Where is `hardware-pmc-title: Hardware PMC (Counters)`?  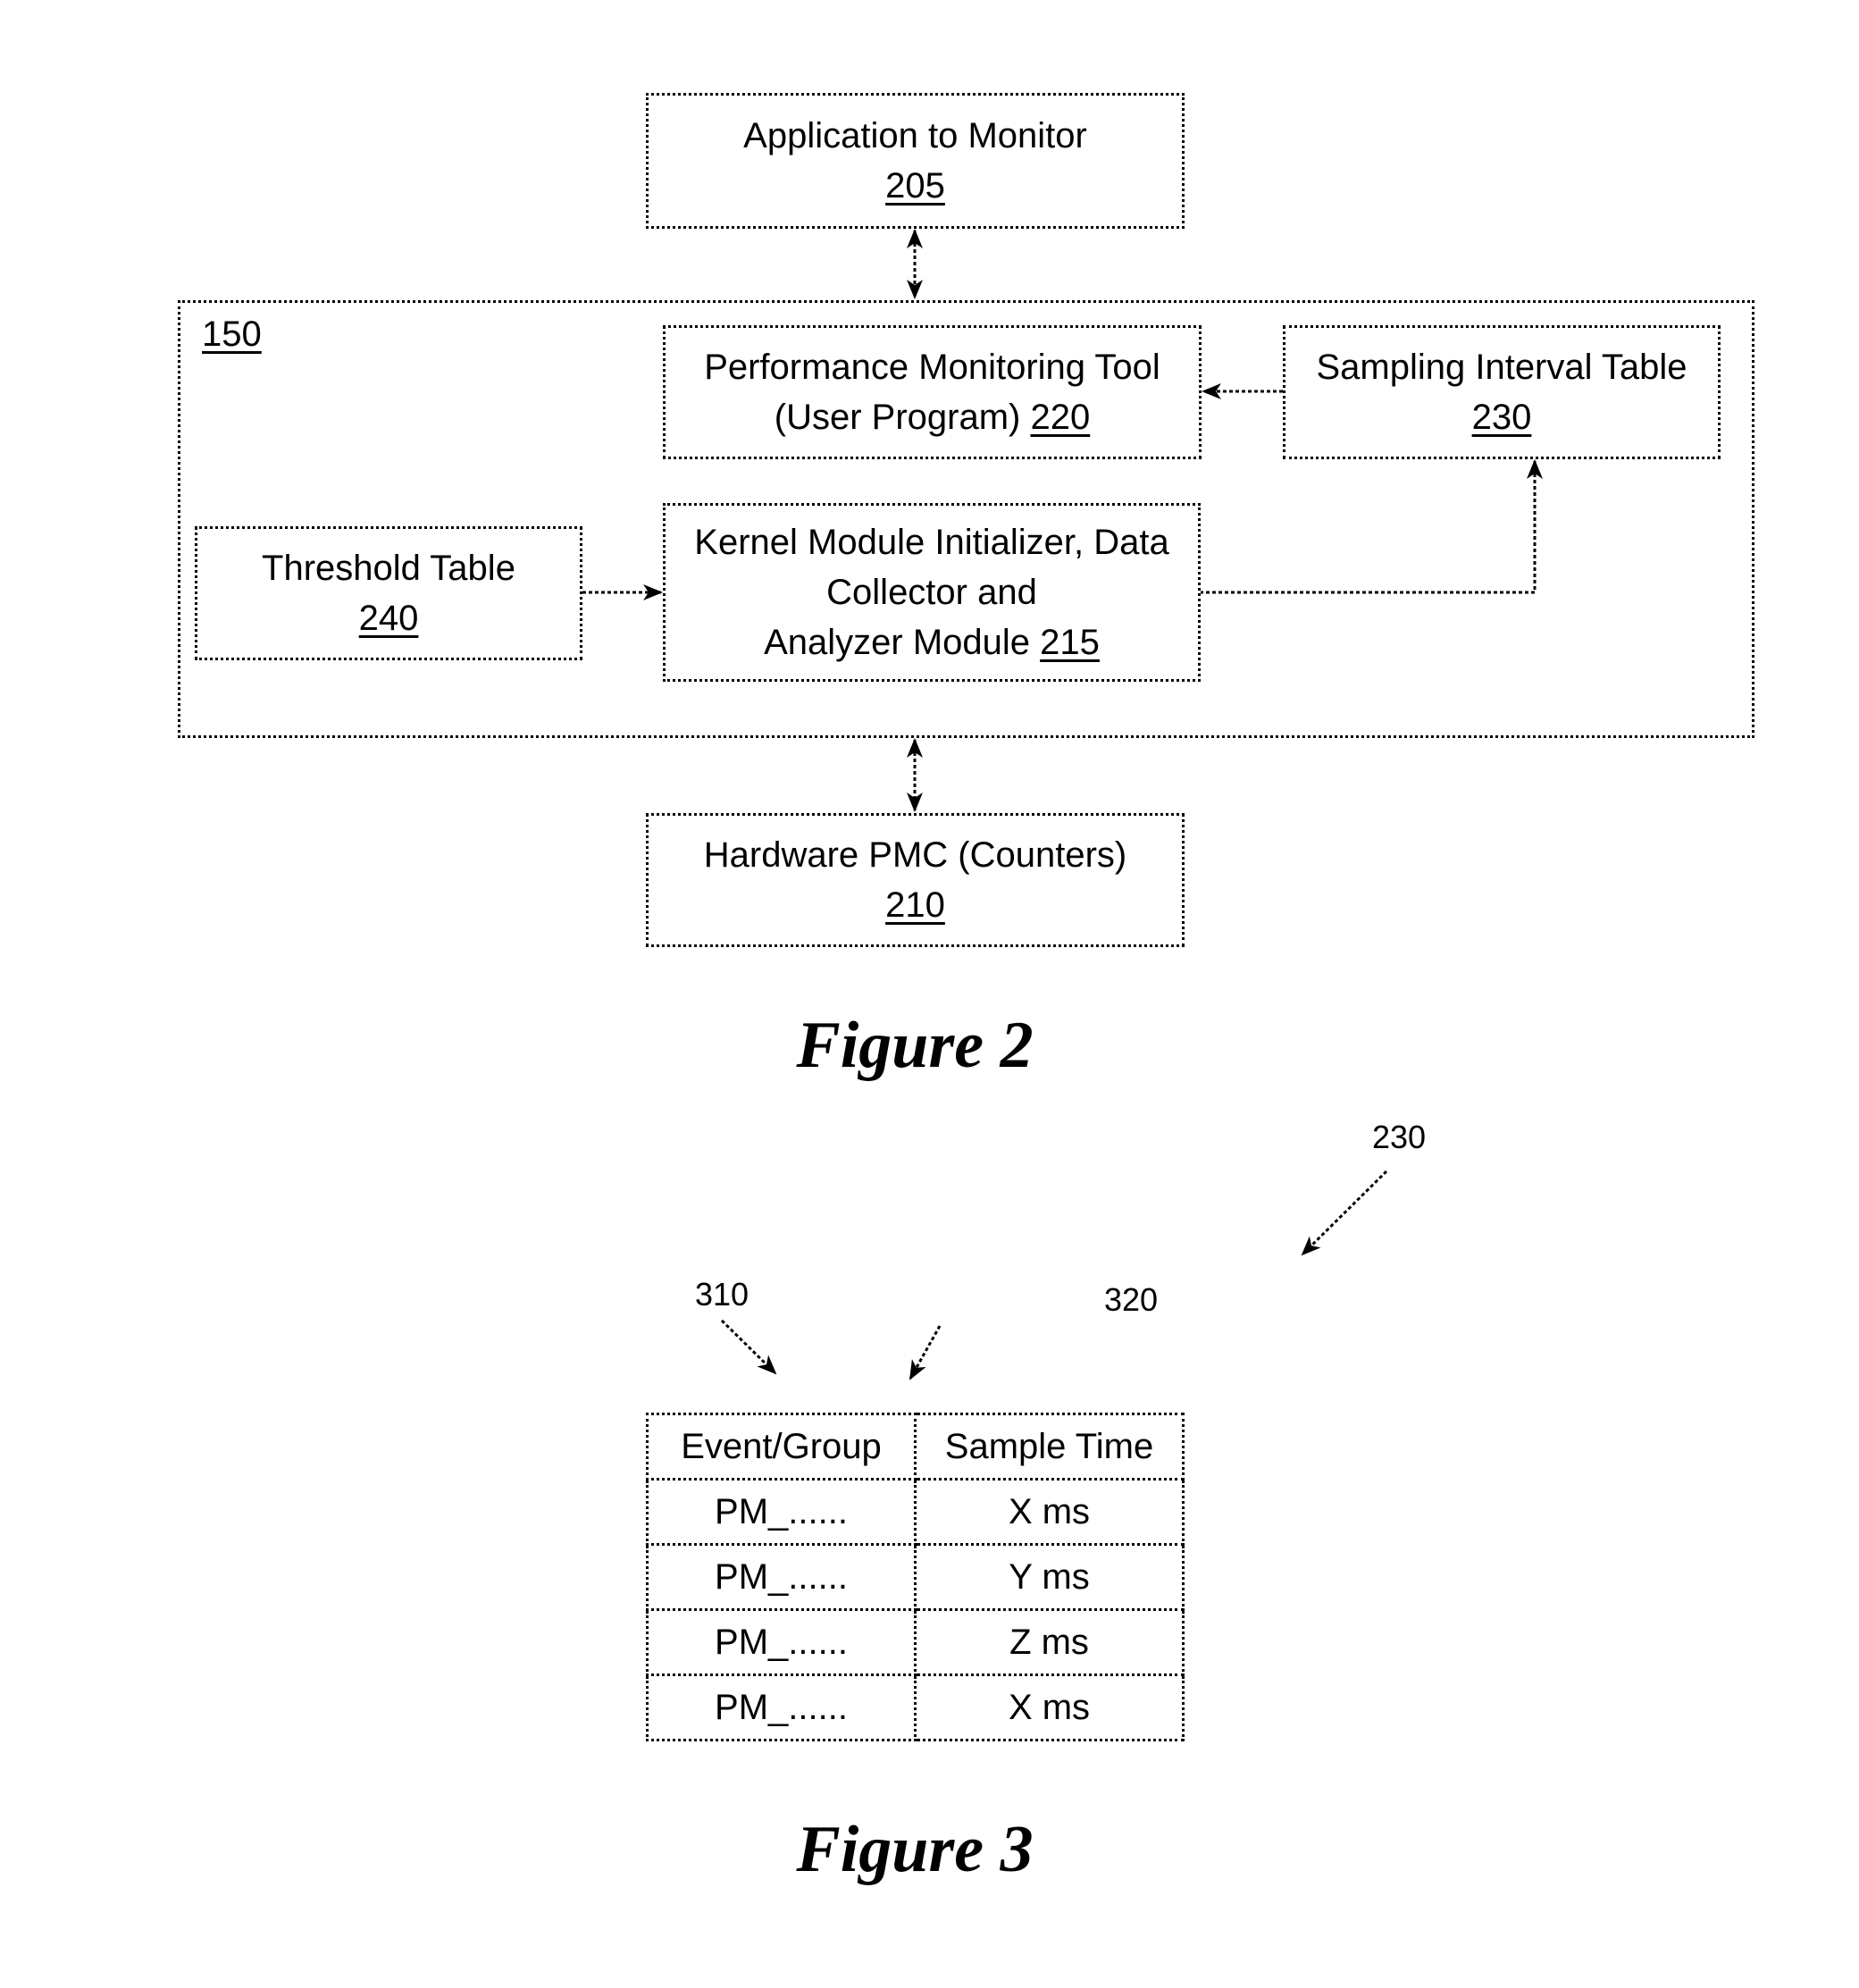
hardware-pmc-title: Hardware PMC (Counters) is located at coordinates (915, 855).